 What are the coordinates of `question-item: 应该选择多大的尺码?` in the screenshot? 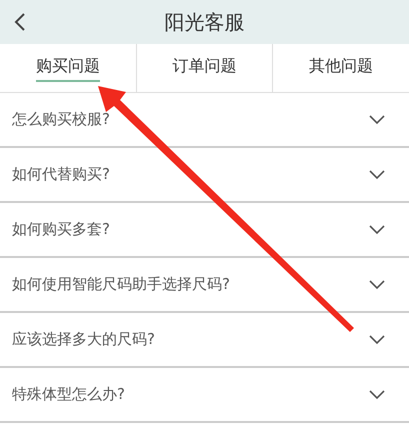 It's located at (83, 339).